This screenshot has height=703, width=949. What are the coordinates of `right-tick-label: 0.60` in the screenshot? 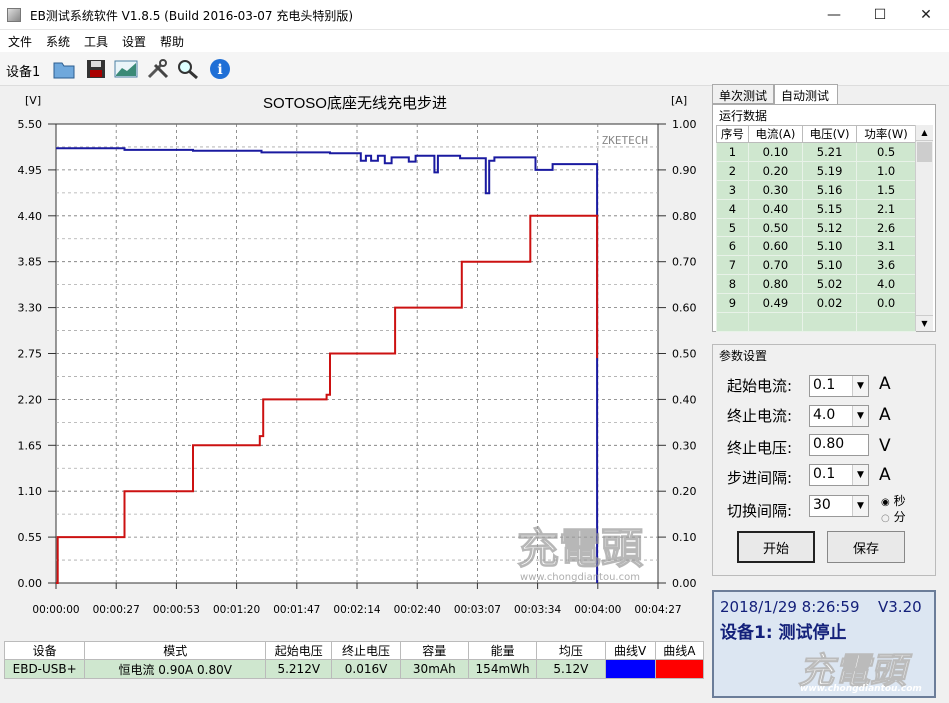 It's located at (684, 308).